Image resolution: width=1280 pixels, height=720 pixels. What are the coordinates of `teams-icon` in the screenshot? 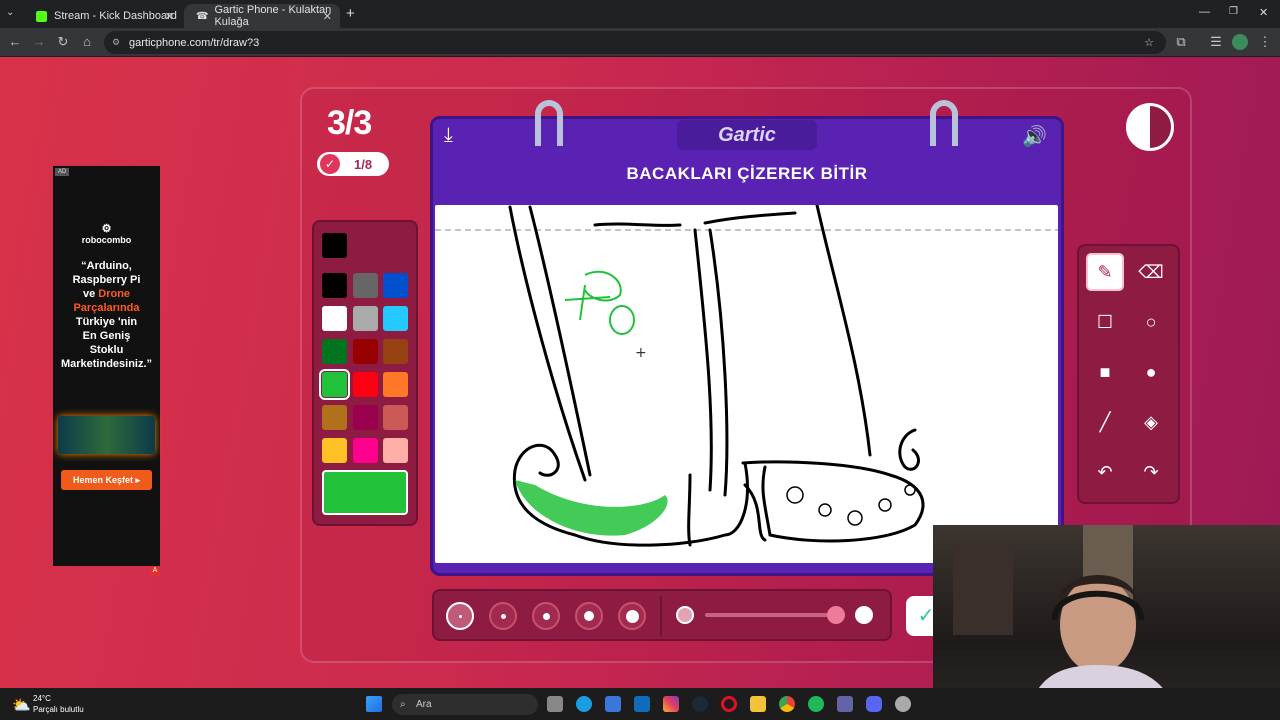 It's located at (845, 704).